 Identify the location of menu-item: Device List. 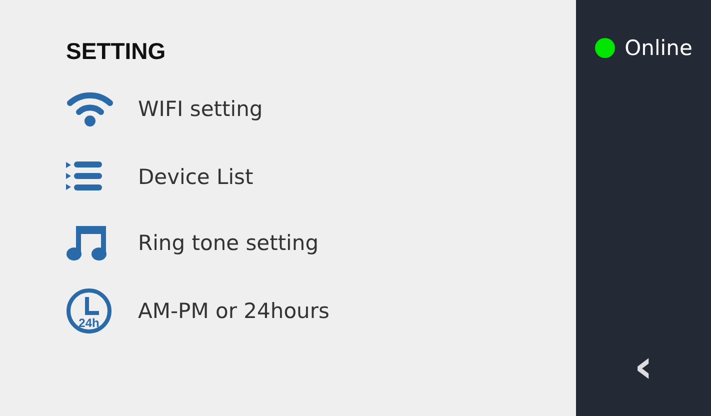
(160, 177).